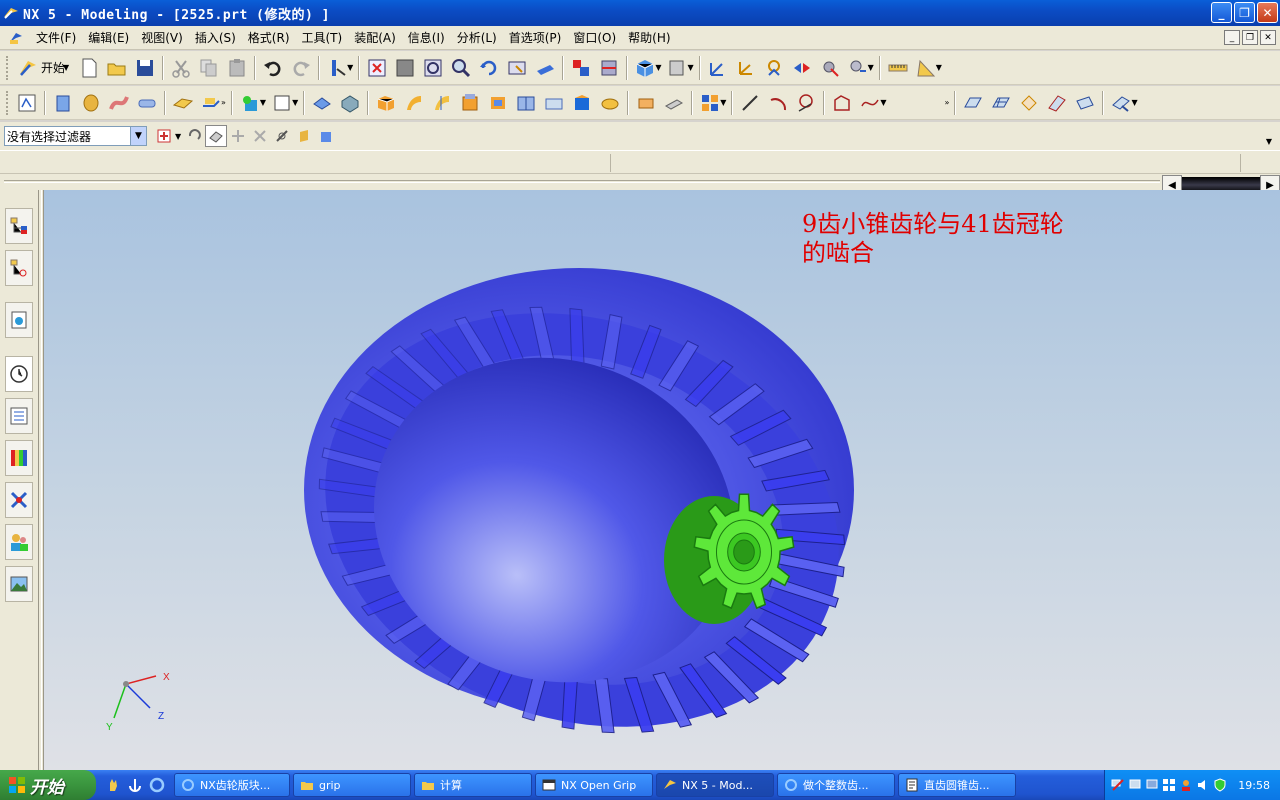  What do you see at coordinates (273, 68) in the screenshot?
I see `undo-button` at bounding box center [273, 68].